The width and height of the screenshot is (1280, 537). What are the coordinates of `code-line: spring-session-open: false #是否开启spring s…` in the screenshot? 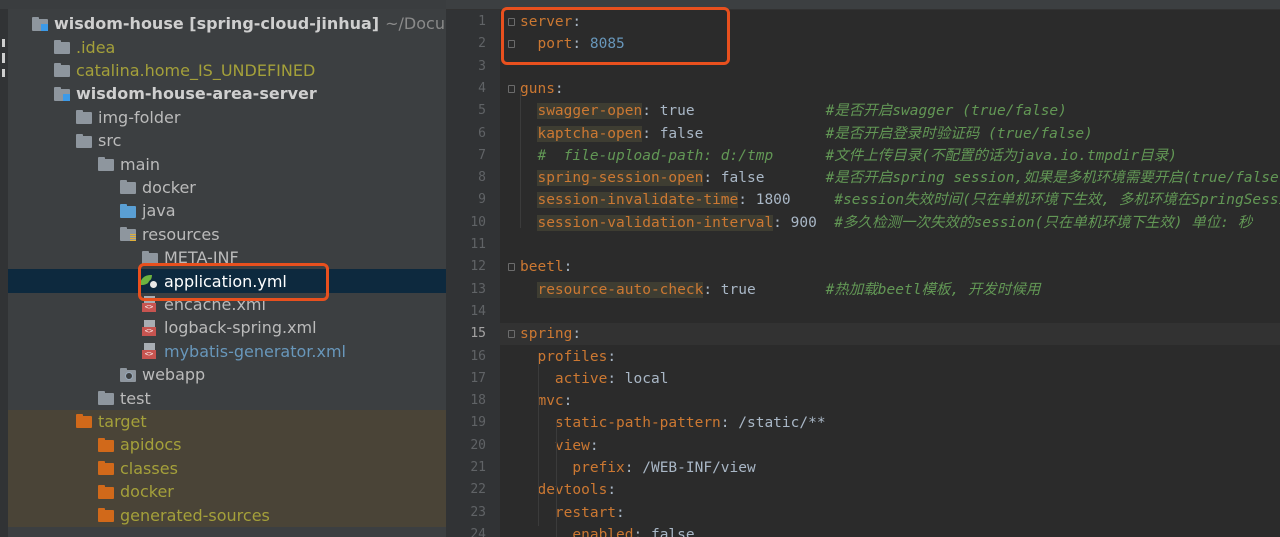 It's located at (900, 178).